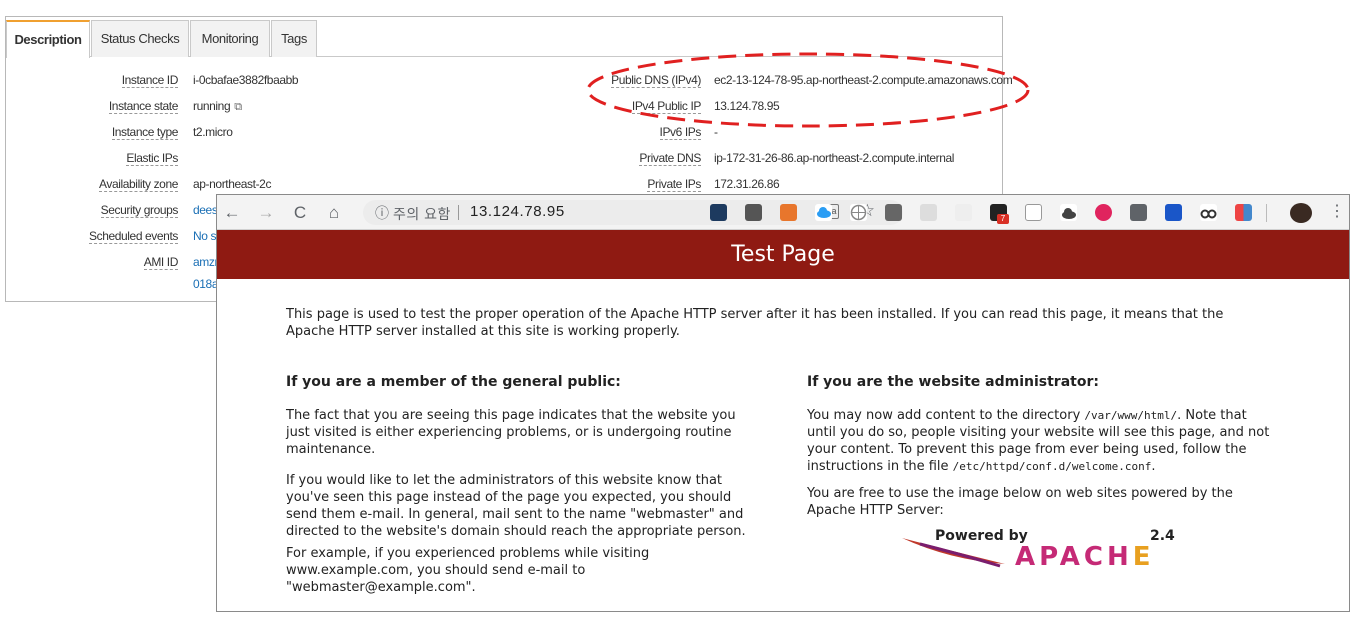 This screenshot has width=1350, height=618. What do you see at coordinates (300, 213) in the screenshot?
I see `reload-icon: C` at bounding box center [300, 213].